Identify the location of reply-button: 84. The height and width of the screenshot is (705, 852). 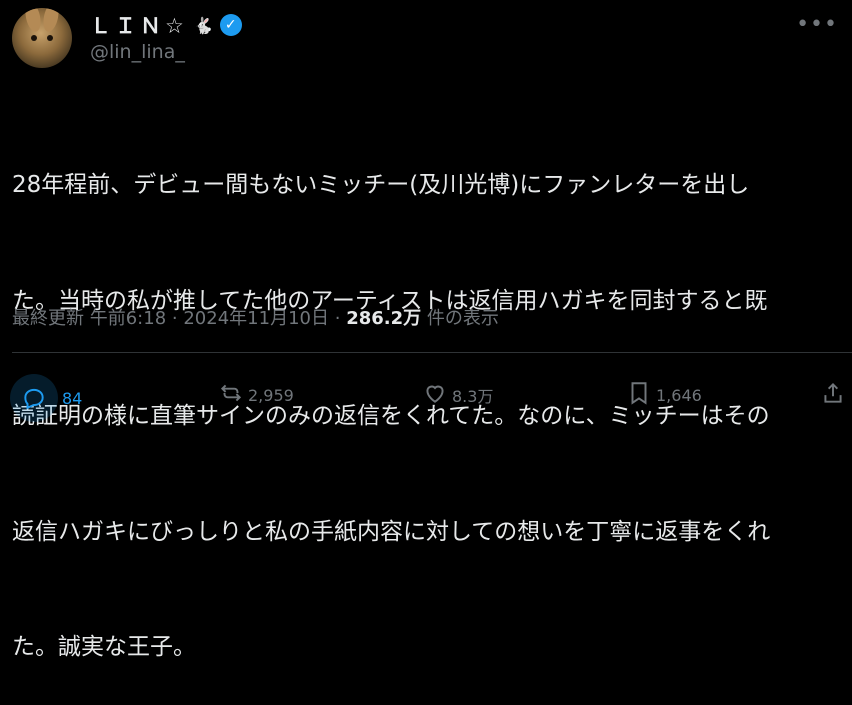
(46, 397).